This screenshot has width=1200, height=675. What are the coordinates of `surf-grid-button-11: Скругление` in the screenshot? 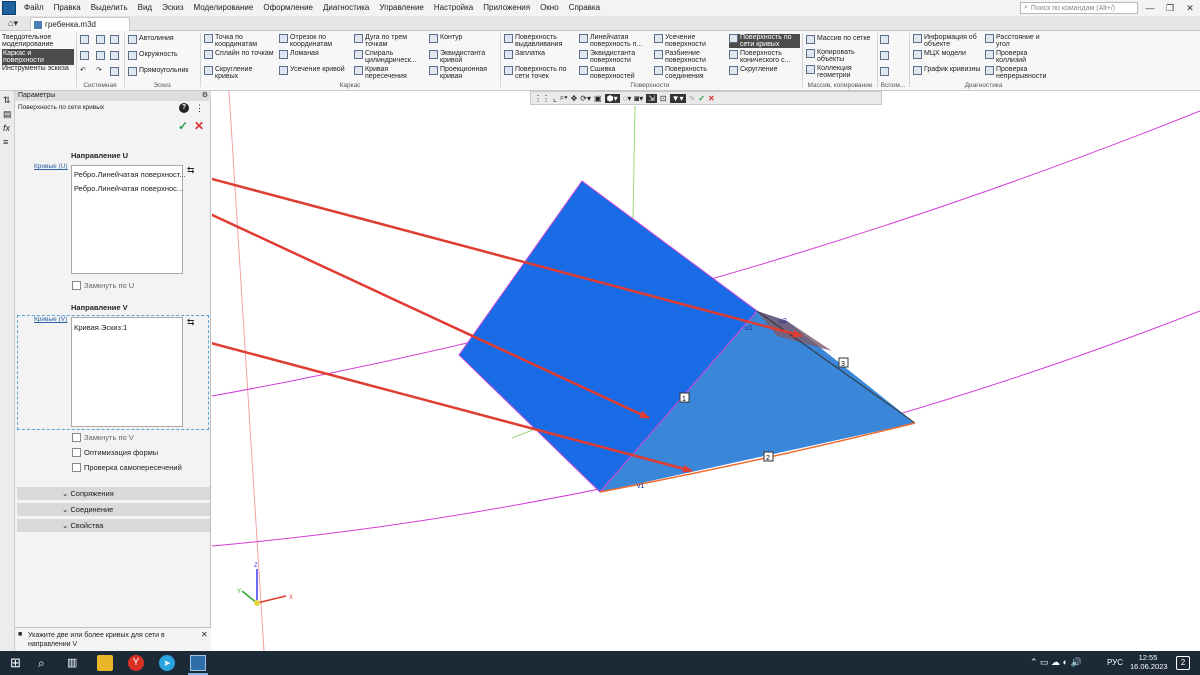 It's located at (764, 70).